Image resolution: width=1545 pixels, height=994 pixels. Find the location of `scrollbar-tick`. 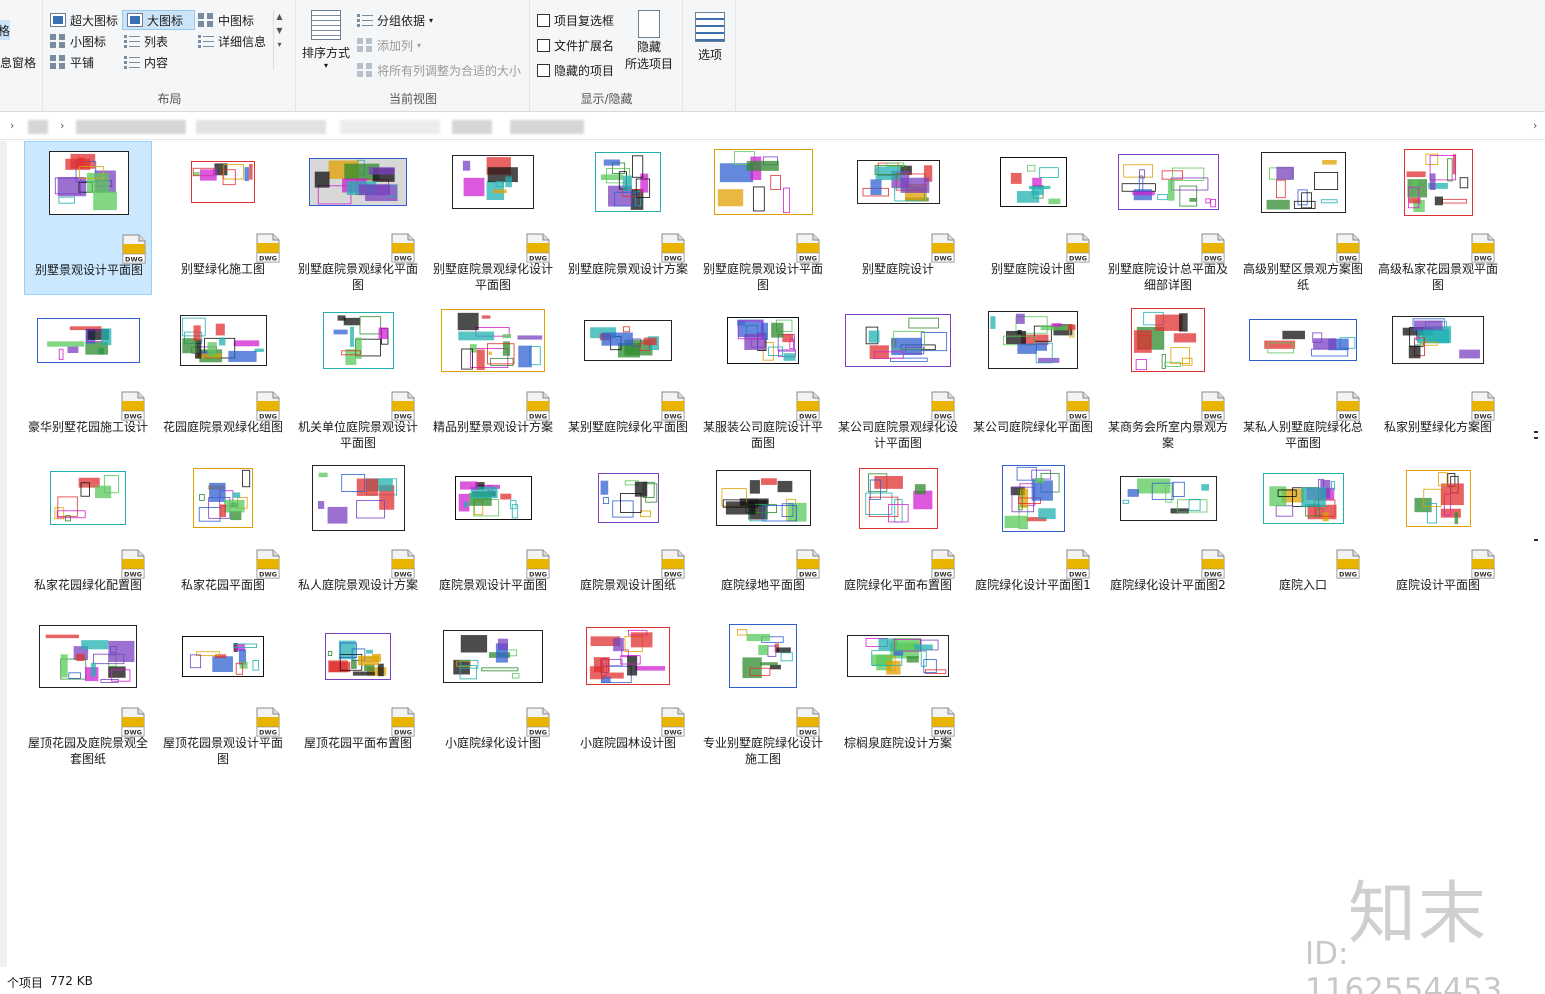

scrollbar-tick is located at coordinates (1536, 438).